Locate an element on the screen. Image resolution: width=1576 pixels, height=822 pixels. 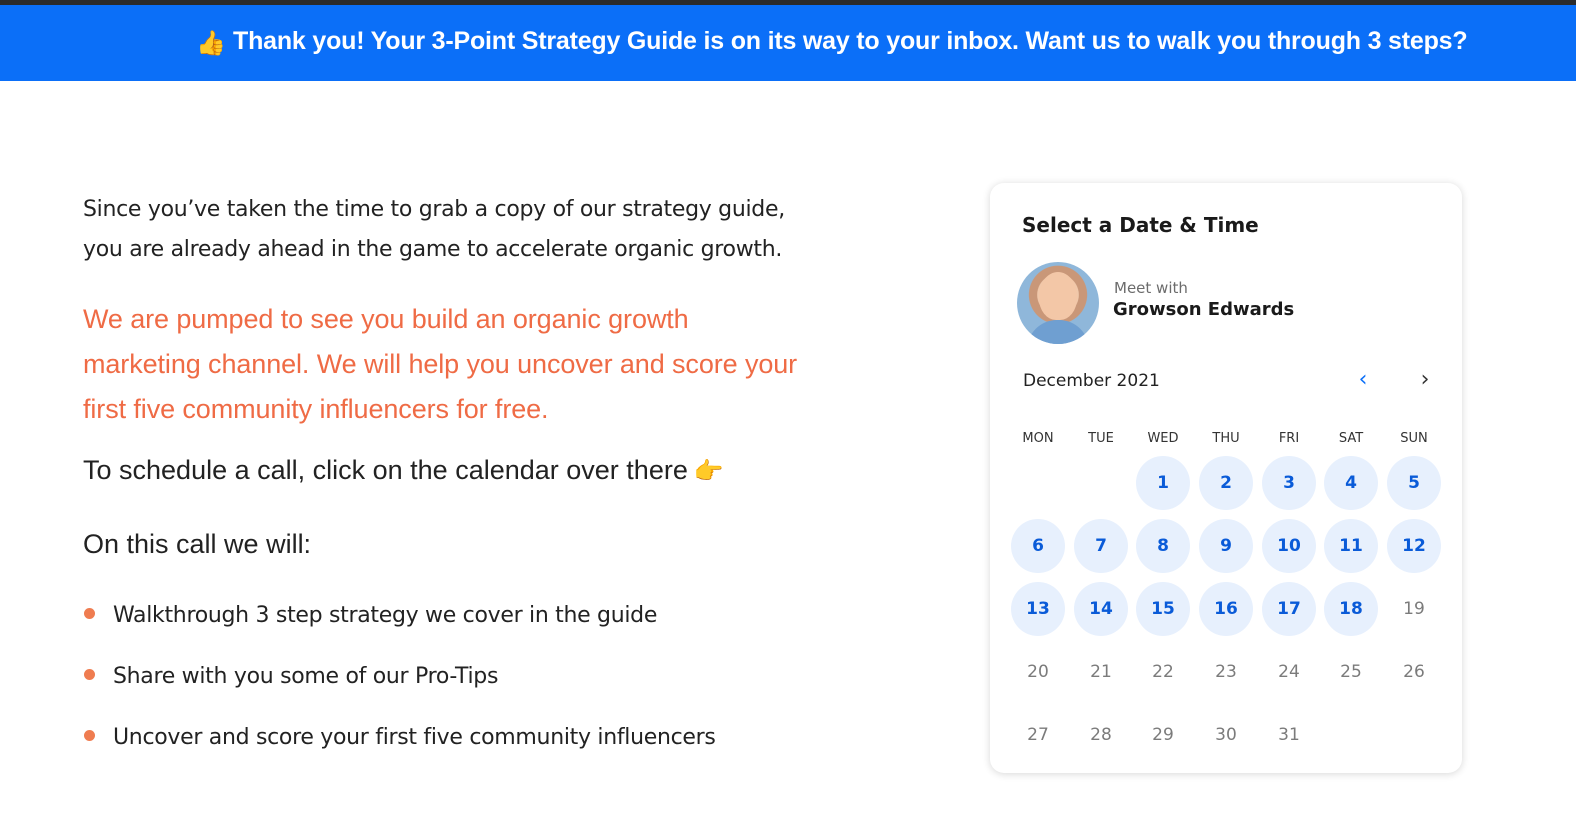
weekday-sat: SAT is located at coordinates (1351, 438).